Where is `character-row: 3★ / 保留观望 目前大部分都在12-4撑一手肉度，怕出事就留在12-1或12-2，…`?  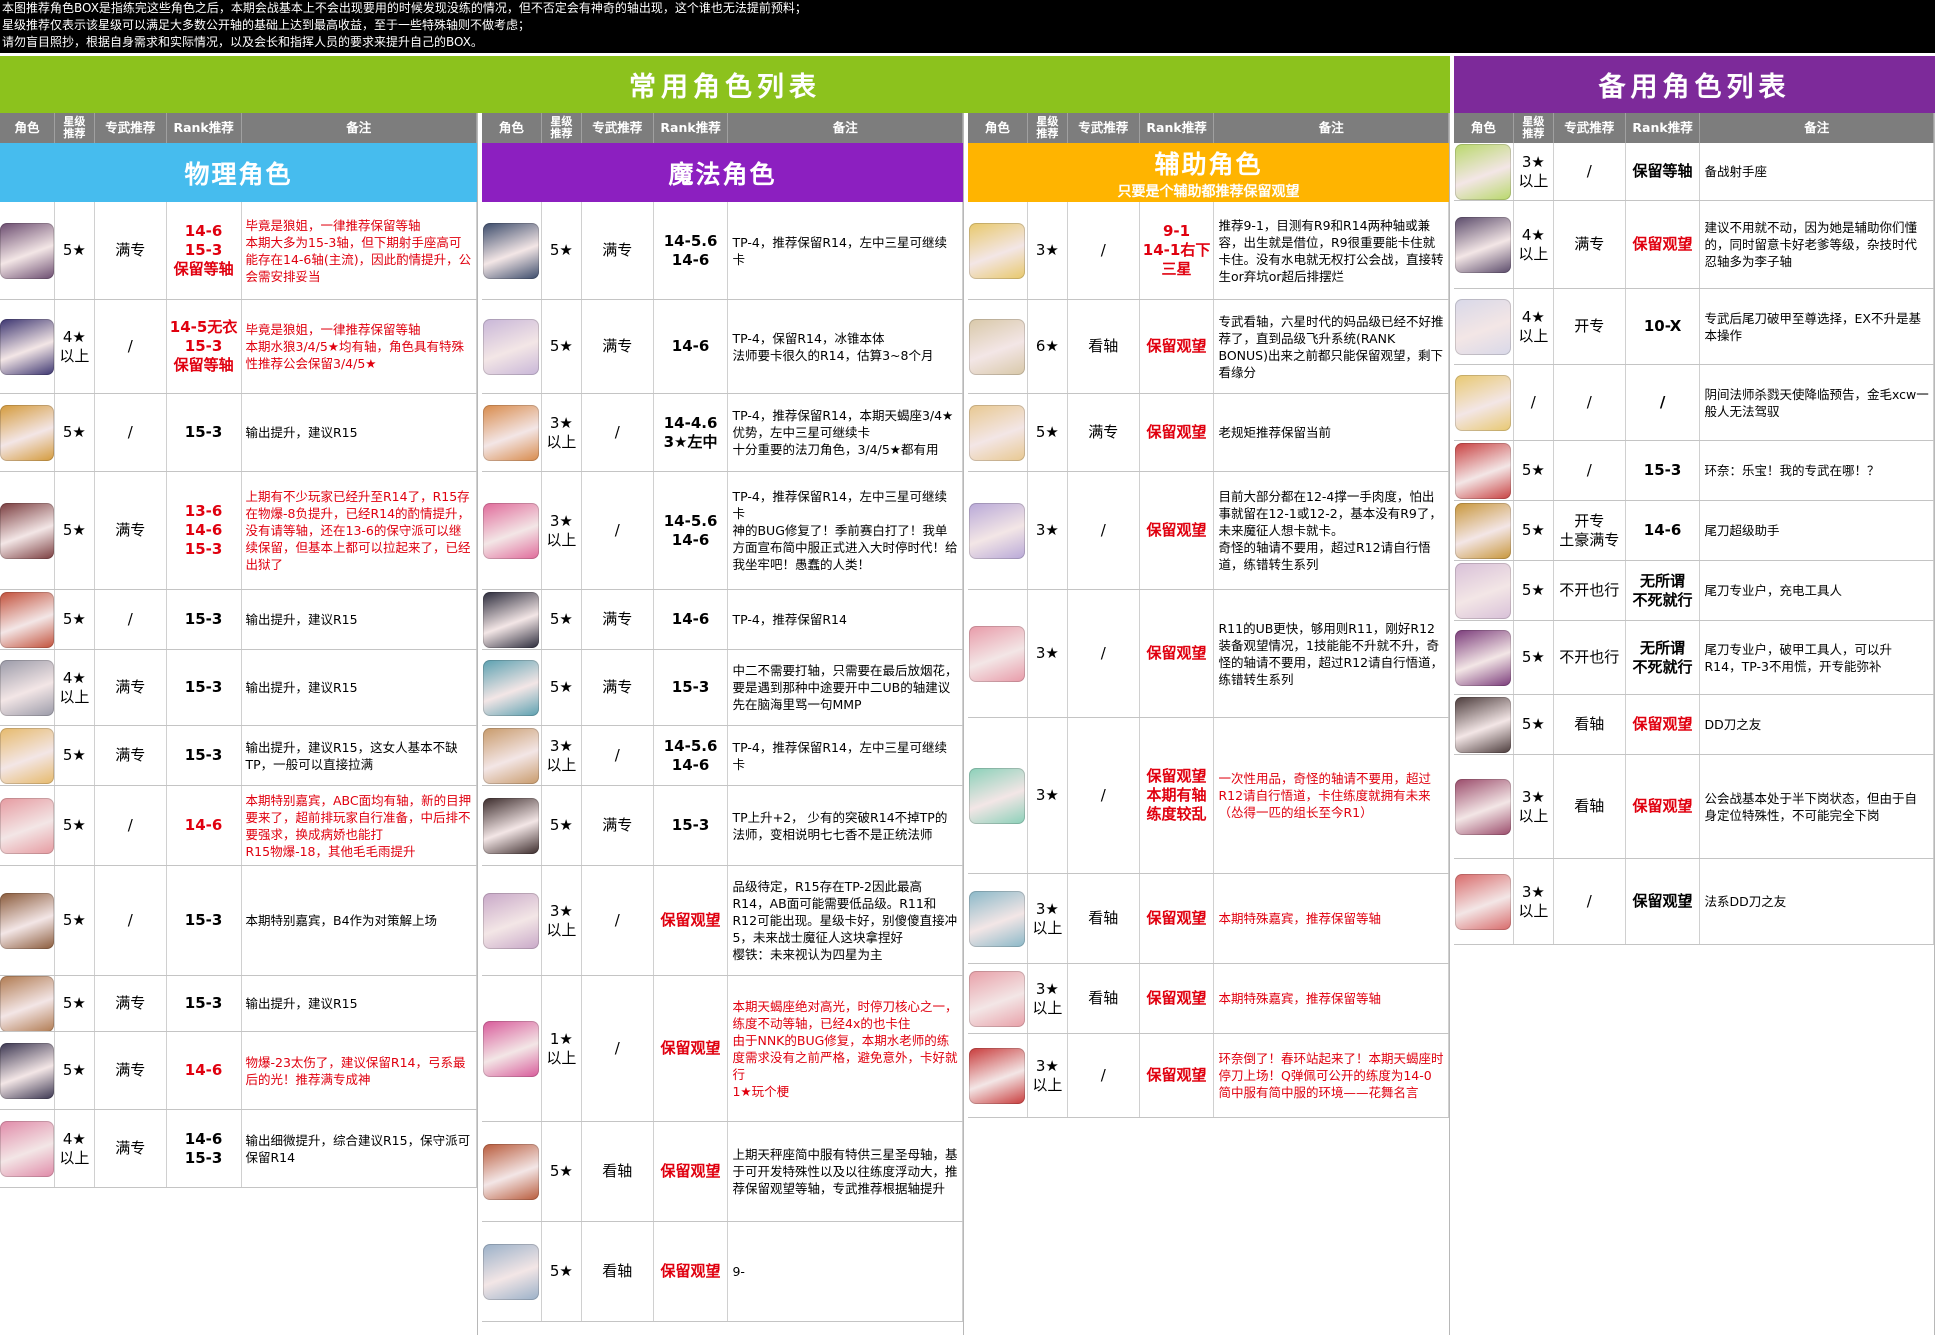 character-row: 3★ / 保留观望 目前大部分都在12-4撑一手肉度，怕出事就留在12-1或12-2，… is located at coordinates (1208, 531).